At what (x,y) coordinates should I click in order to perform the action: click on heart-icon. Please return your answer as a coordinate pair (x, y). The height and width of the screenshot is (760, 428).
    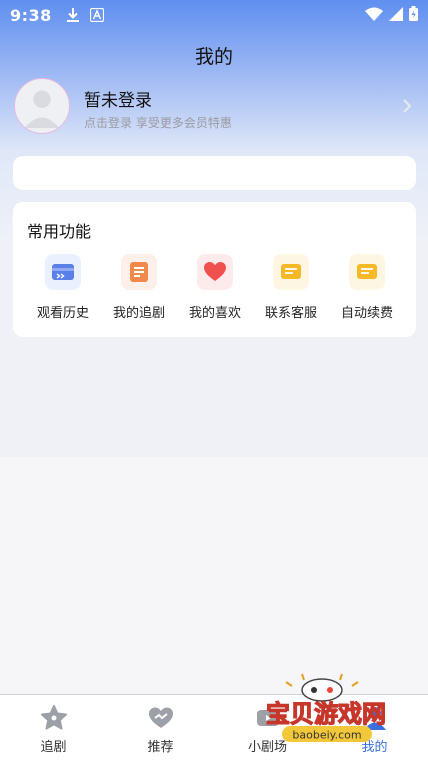
    Looking at the image, I should click on (215, 272).